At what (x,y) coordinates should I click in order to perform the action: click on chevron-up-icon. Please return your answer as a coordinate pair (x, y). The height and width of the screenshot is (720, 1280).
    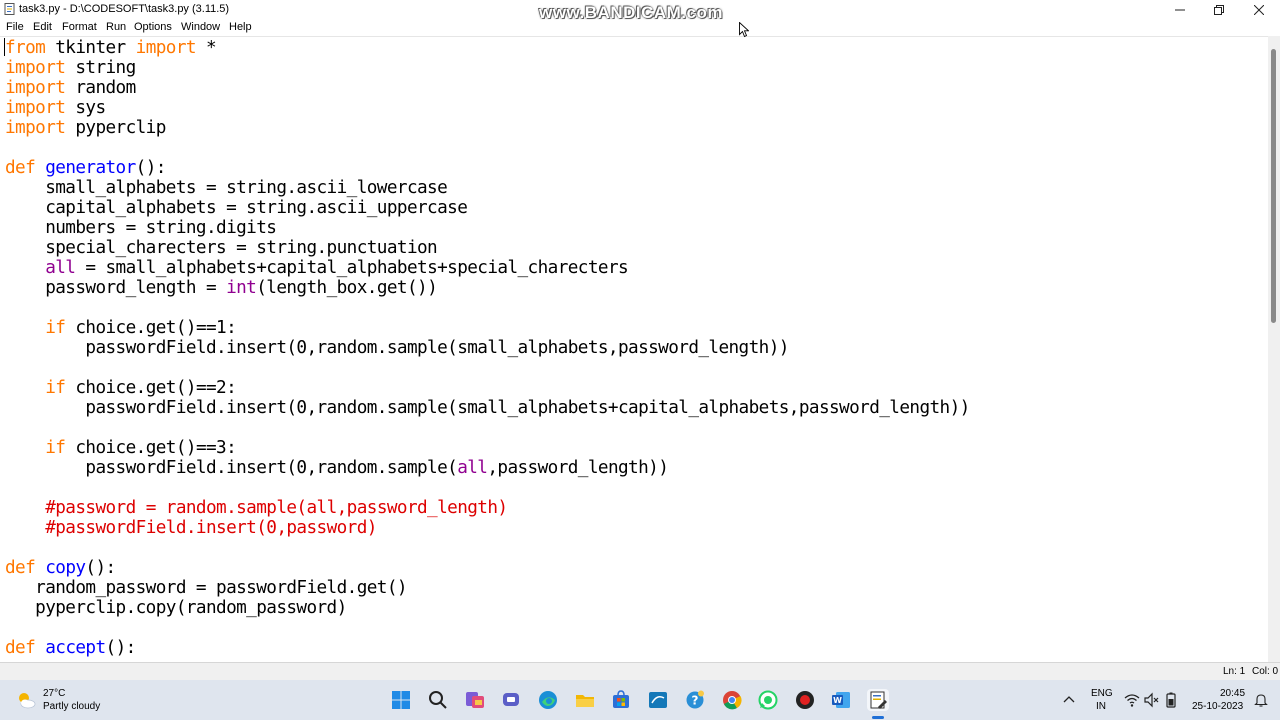
    Looking at the image, I should click on (1069, 699).